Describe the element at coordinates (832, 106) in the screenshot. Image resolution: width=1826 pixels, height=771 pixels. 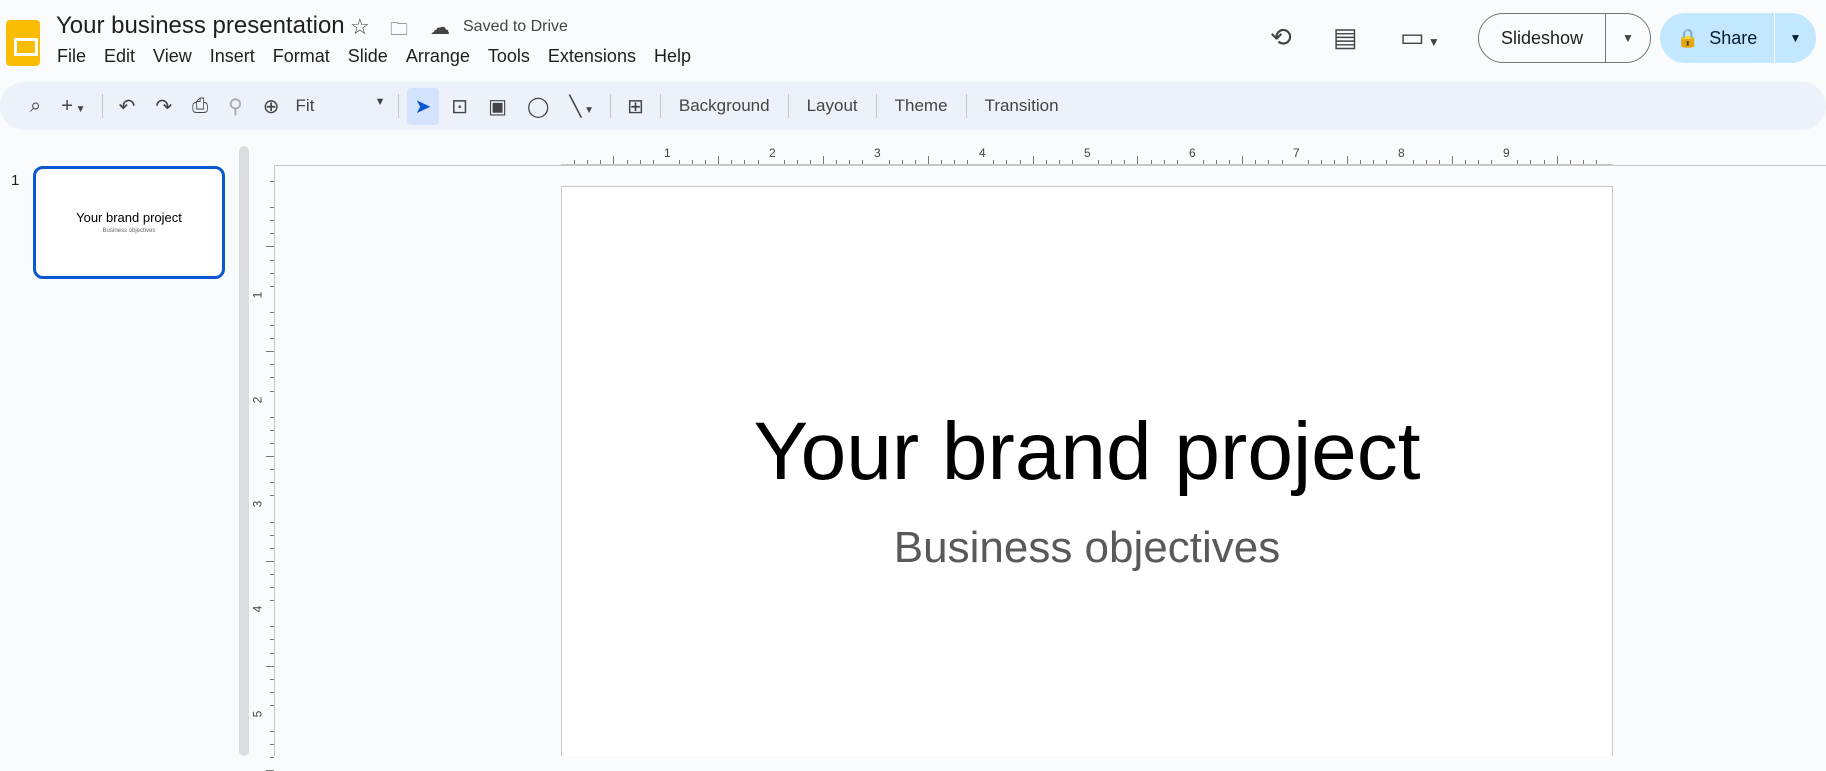
I see `layout-button: Layout` at that location.